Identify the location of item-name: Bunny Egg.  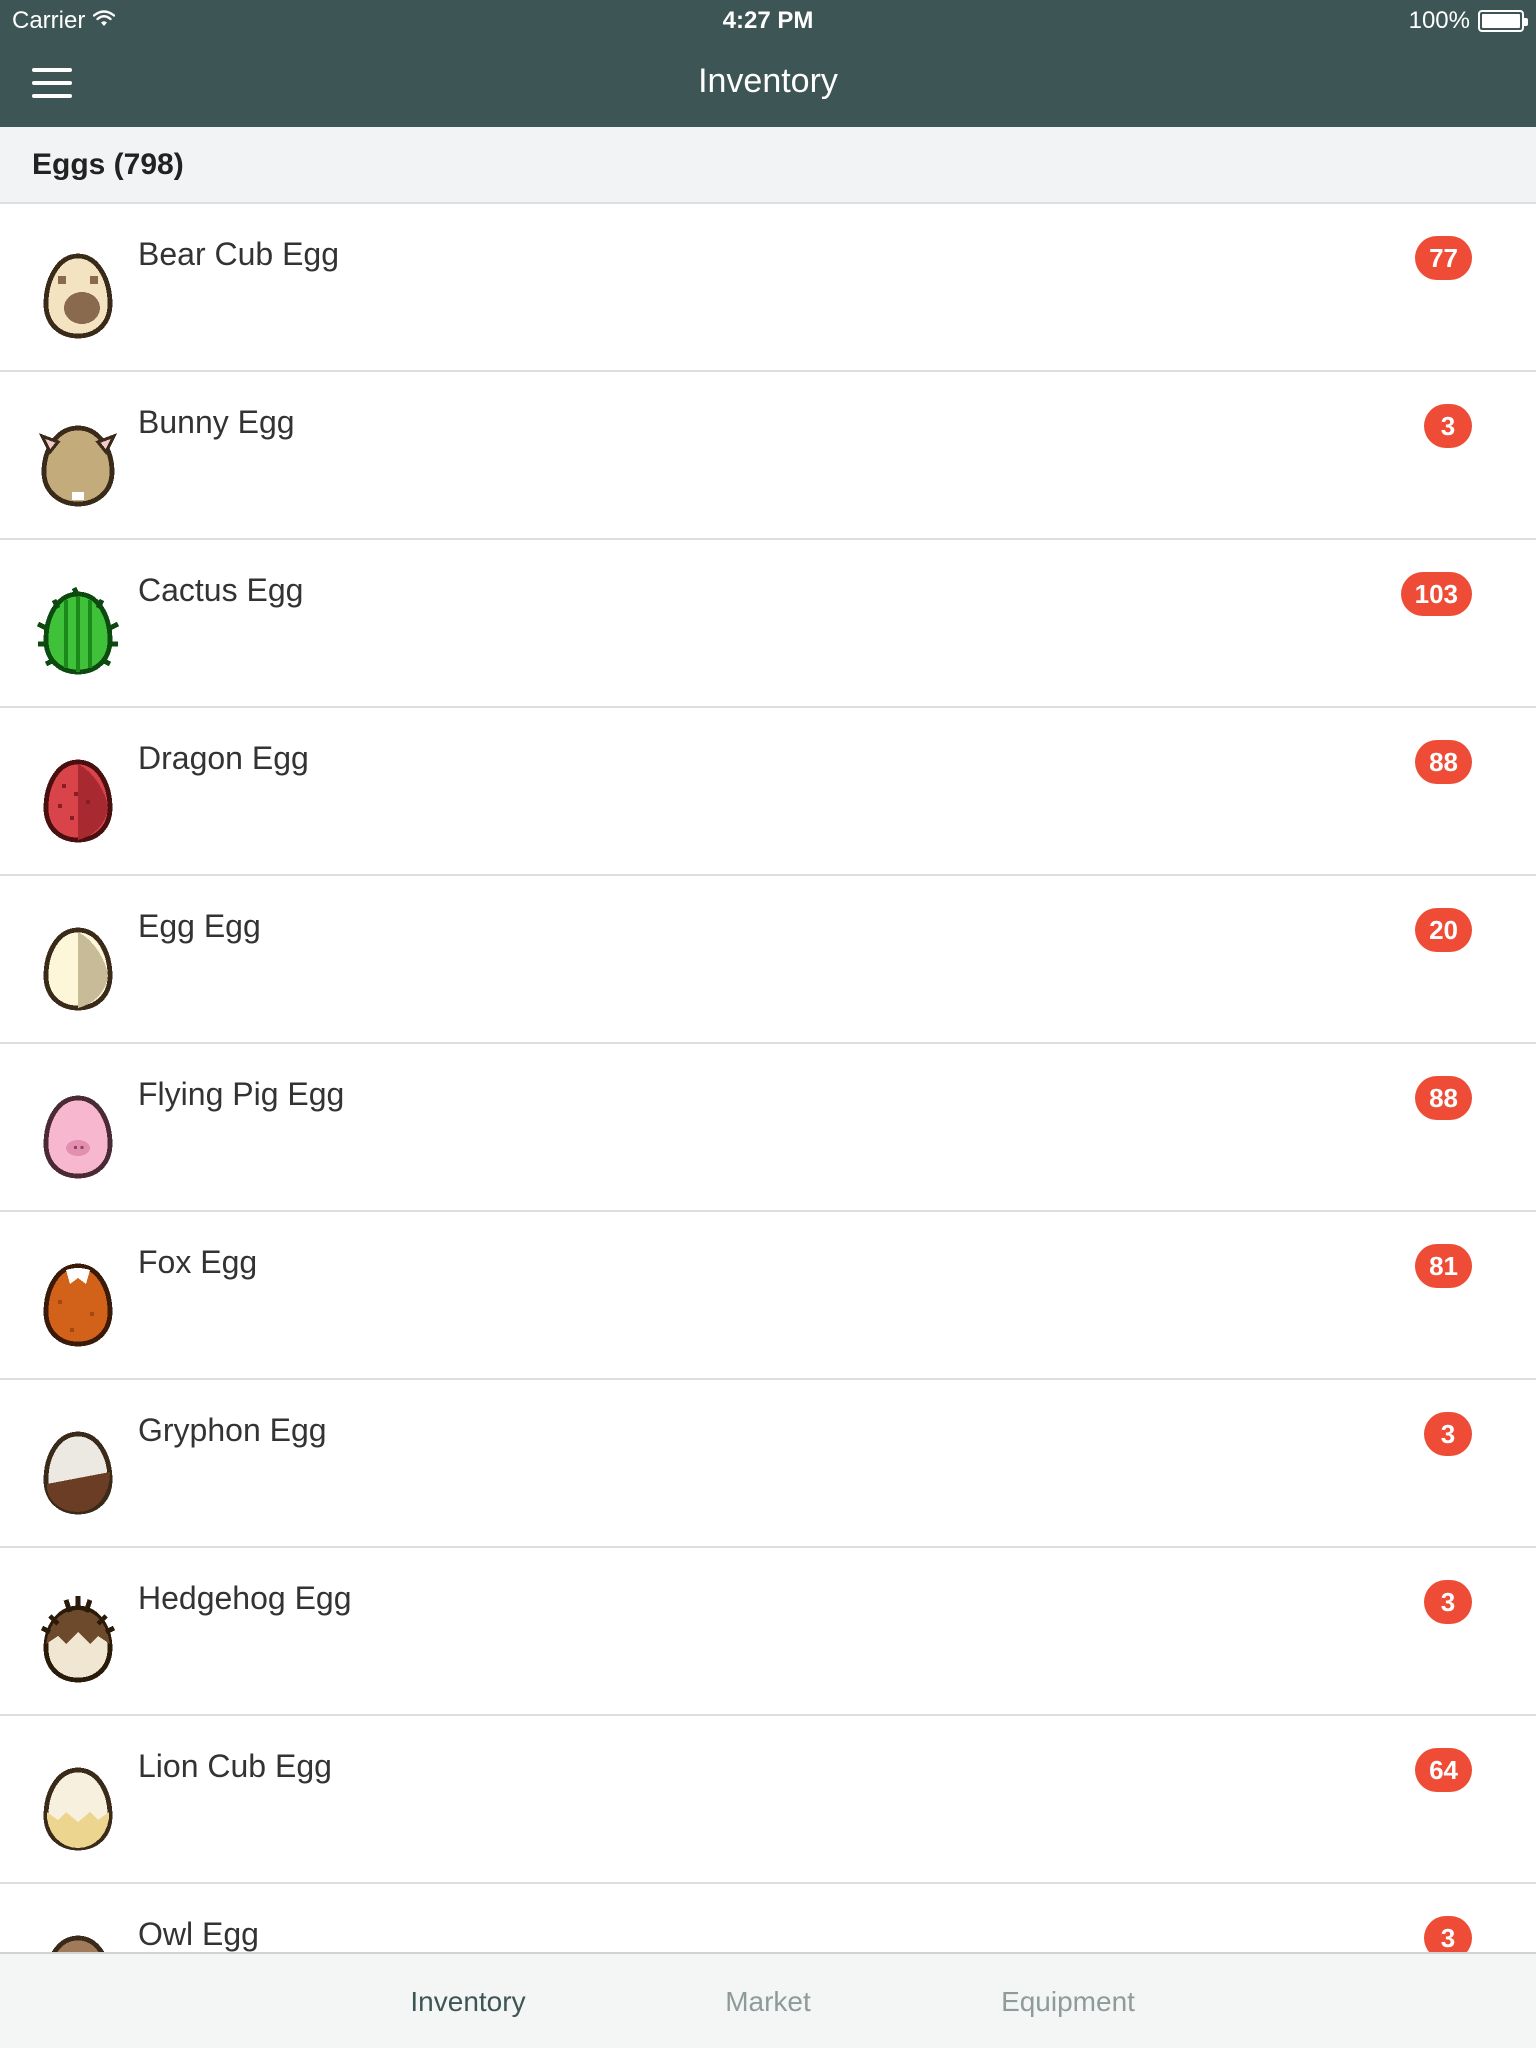
(216, 422).